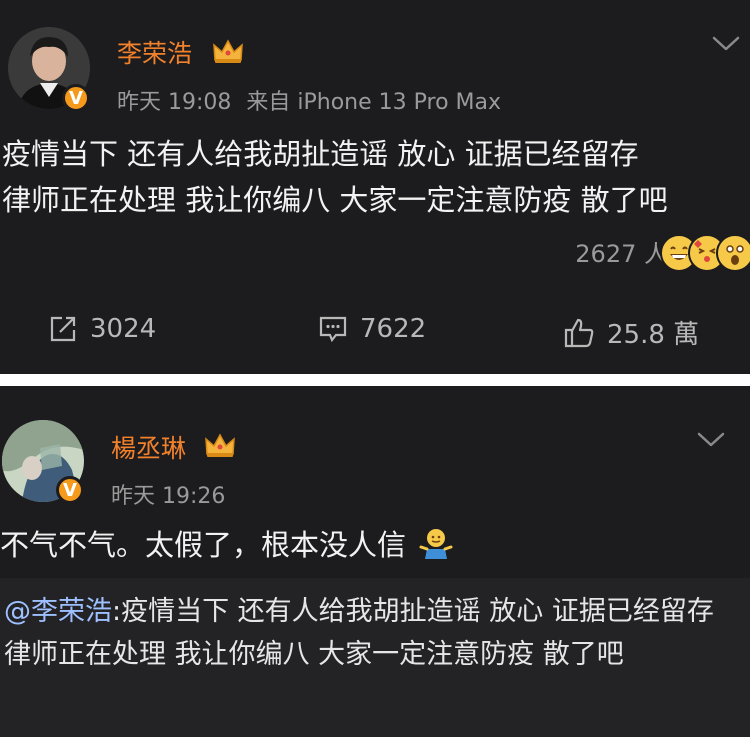 The height and width of the screenshot is (737, 750). I want to click on post-text-line-1: 疫情当下 还有人给我胡扯造谣 放心 证据已经留存, so click(320, 154).